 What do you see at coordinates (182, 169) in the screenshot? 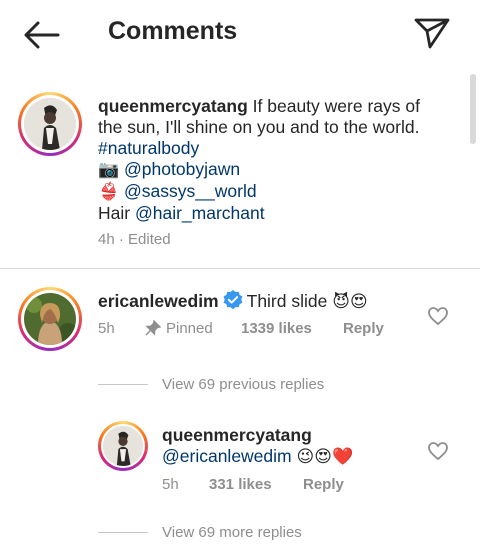
I see `photographer-mention: @photobyjawn` at bounding box center [182, 169].